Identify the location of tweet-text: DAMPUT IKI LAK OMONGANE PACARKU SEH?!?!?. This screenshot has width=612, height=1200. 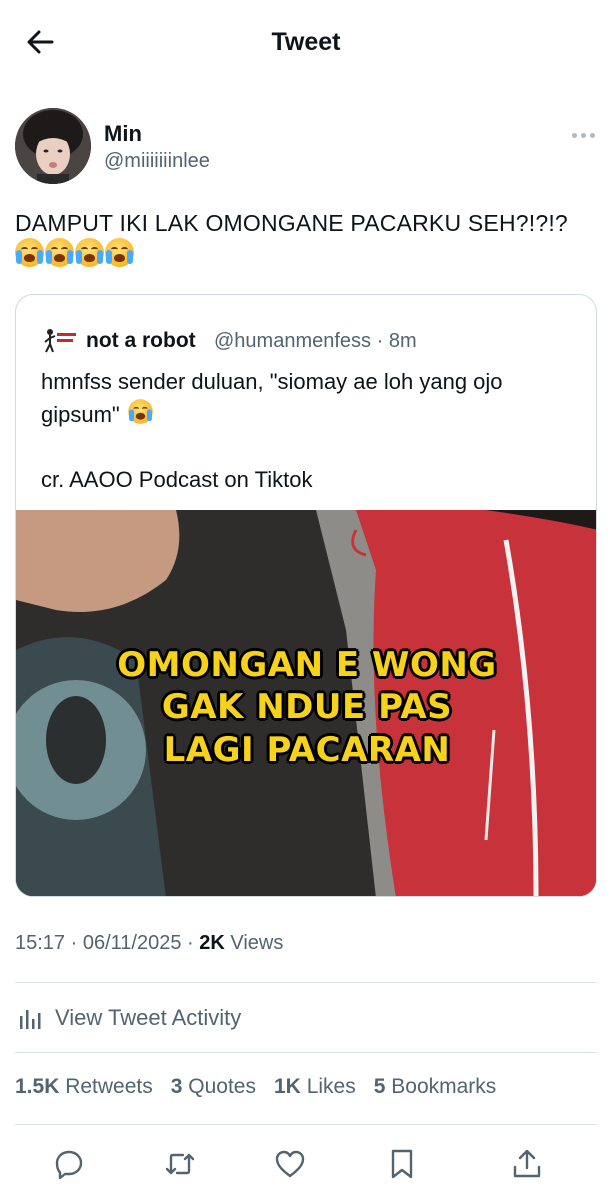
(291, 223).